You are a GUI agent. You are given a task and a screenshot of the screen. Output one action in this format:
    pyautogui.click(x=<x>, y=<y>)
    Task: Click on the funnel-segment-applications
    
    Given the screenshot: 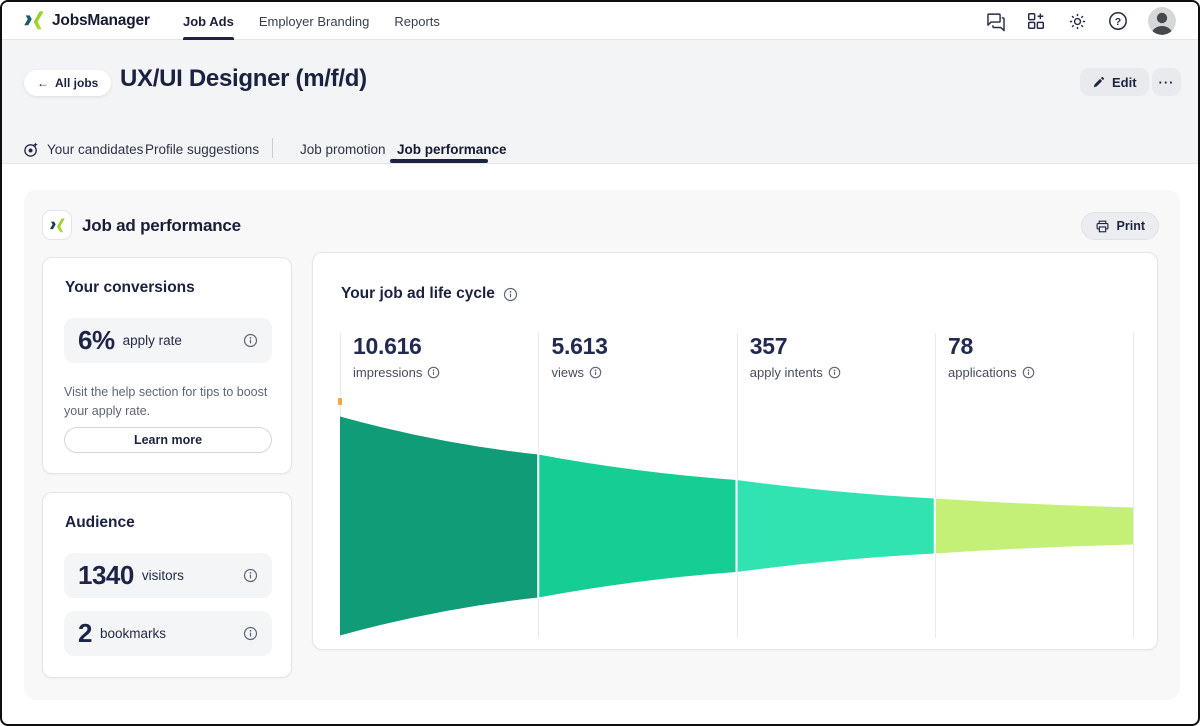 What is the action you would take?
    pyautogui.click(x=1033, y=526)
    